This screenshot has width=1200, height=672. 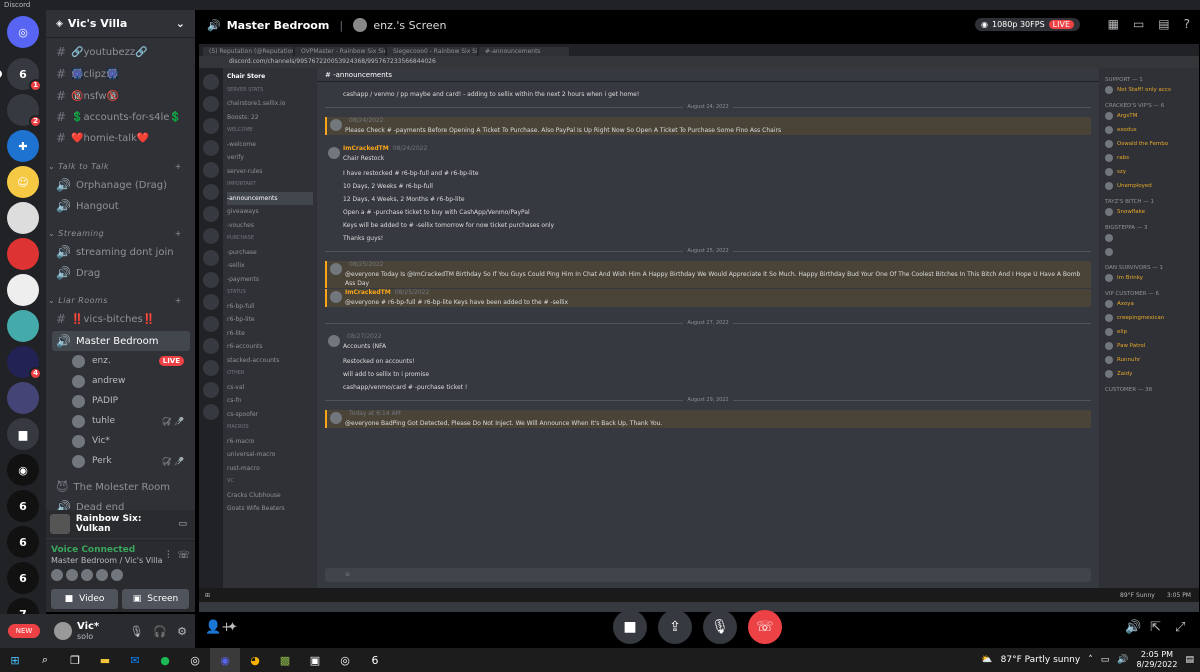 What do you see at coordinates (131, 361) in the screenshot?
I see `voice-user: enz. LIVE` at bounding box center [131, 361].